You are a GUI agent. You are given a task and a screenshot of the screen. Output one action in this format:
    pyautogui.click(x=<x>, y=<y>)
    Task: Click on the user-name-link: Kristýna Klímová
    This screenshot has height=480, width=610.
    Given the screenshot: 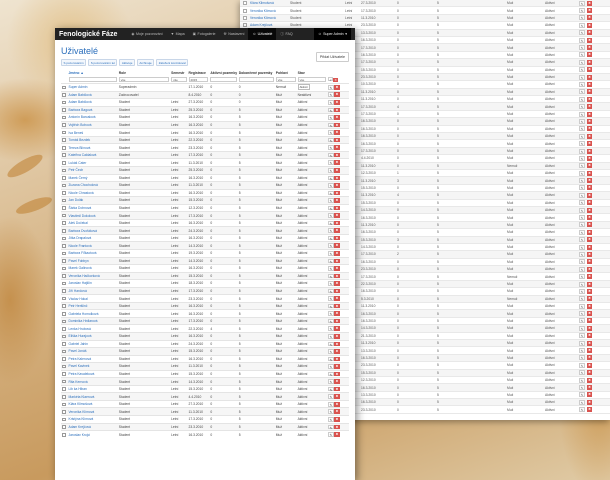 What is the action you would take?
    pyautogui.click(x=81, y=419)
    